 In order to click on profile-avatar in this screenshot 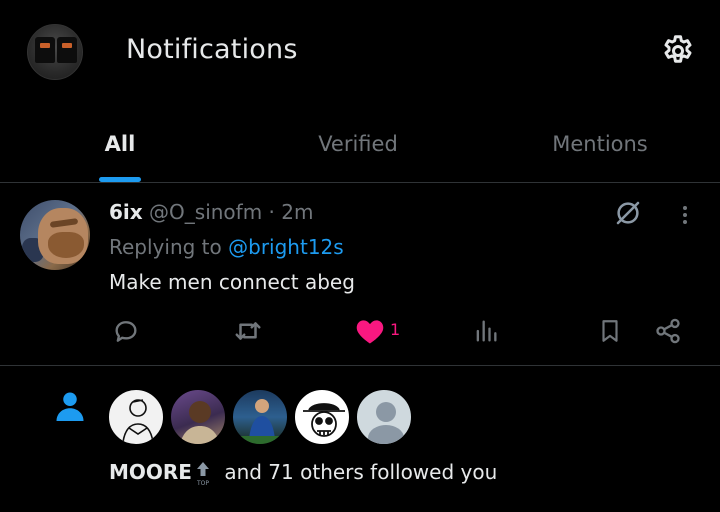, I will do `click(55, 52)`.